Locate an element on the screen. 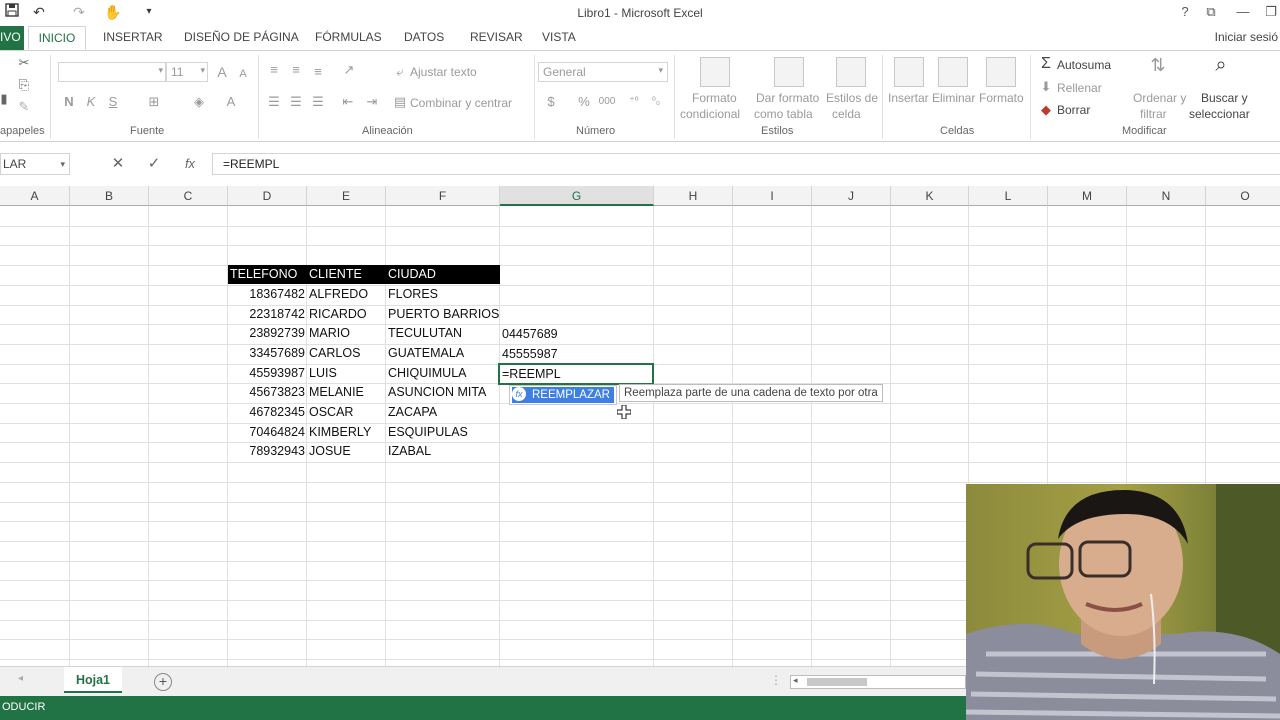 This screenshot has height=720, width=1280. column-header-d: D is located at coordinates (267, 196).